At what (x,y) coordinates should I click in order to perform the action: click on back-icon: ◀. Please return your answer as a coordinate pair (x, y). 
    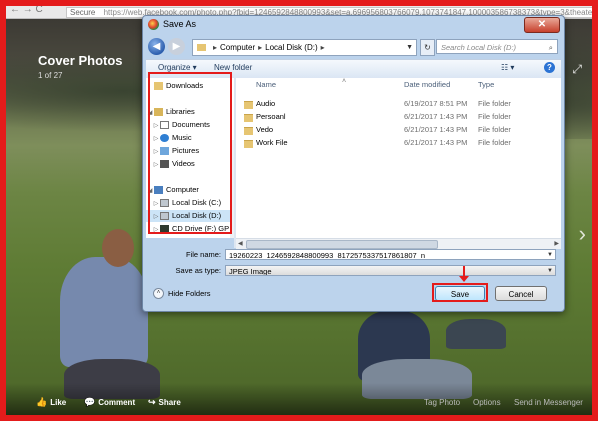
    Looking at the image, I should click on (156, 46).